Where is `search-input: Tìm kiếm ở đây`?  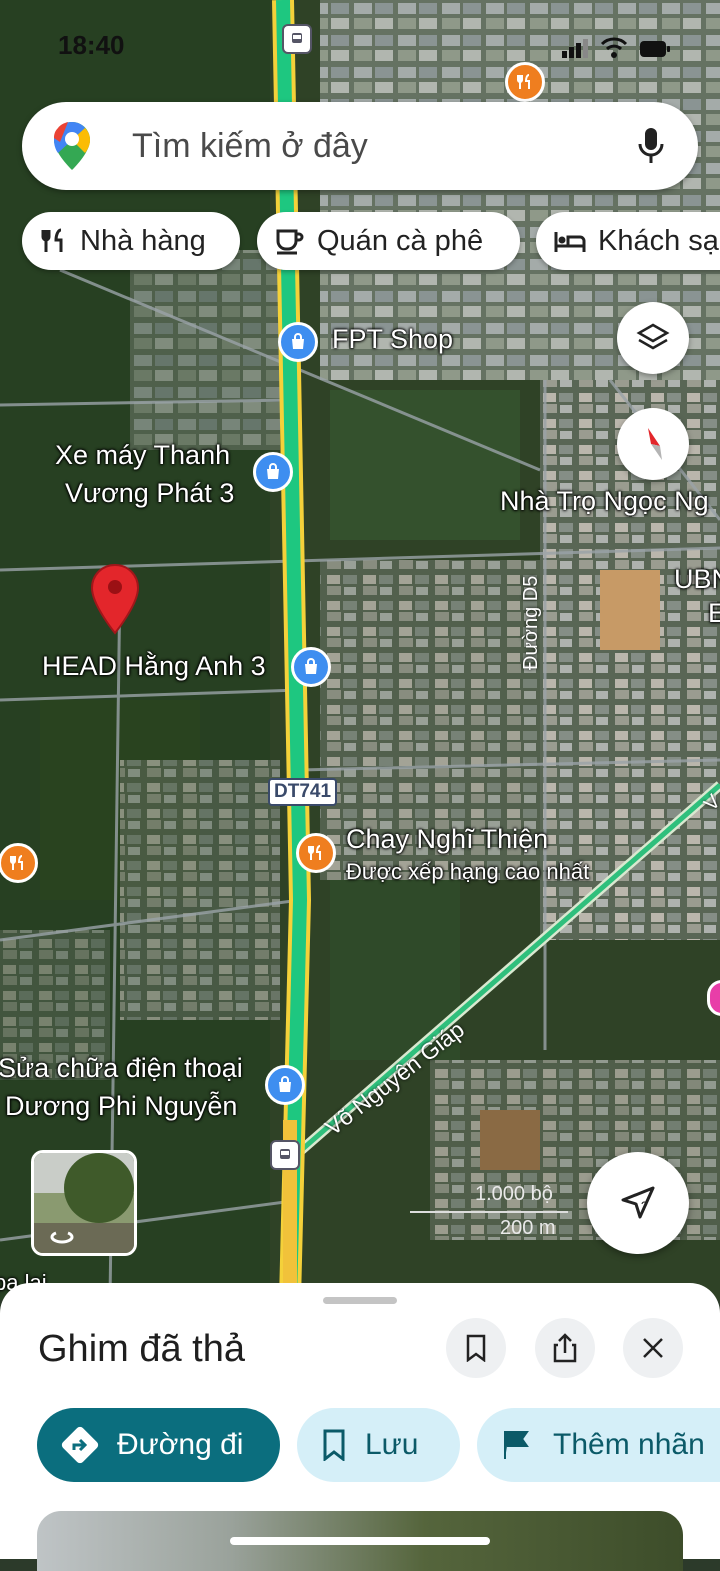
search-input: Tìm kiếm ở đây is located at coordinates (250, 146).